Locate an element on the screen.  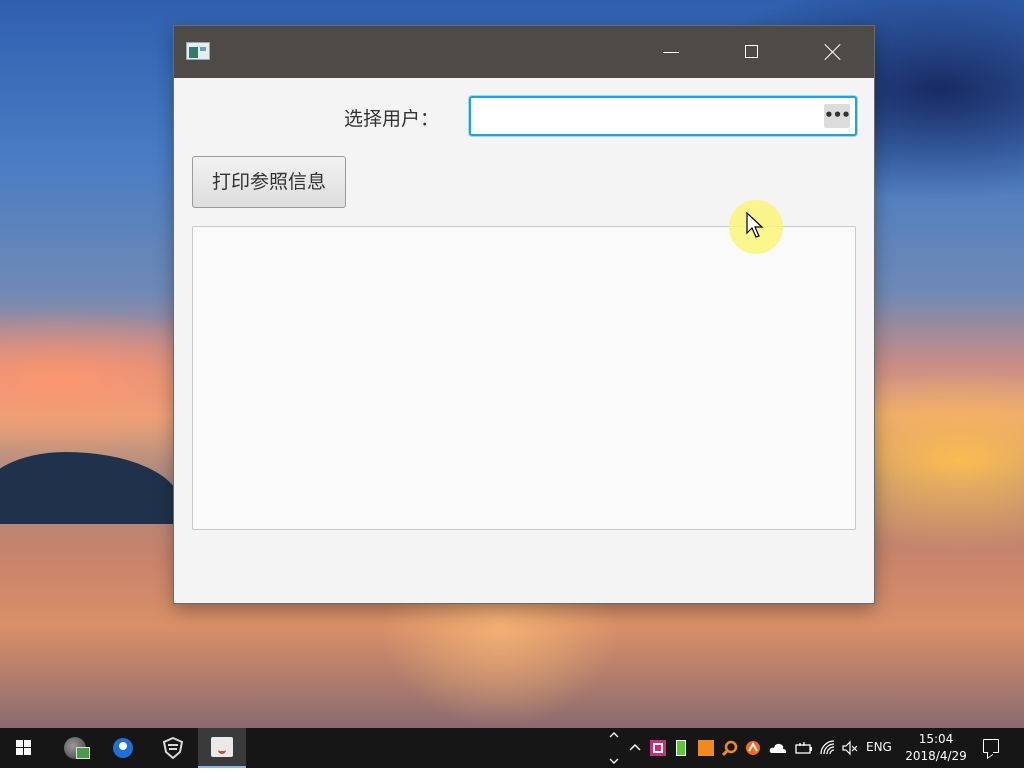
taskbar-clock: 15:04 2018/4/29 is located at coordinates (936, 748).